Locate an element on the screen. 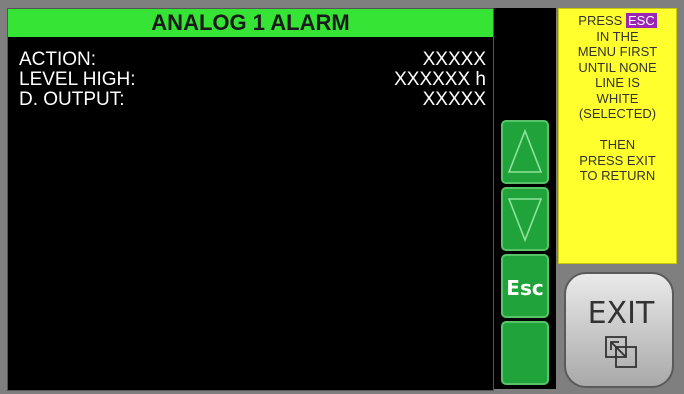  row-value: XXXXXX h is located at coordinates (440, 79).